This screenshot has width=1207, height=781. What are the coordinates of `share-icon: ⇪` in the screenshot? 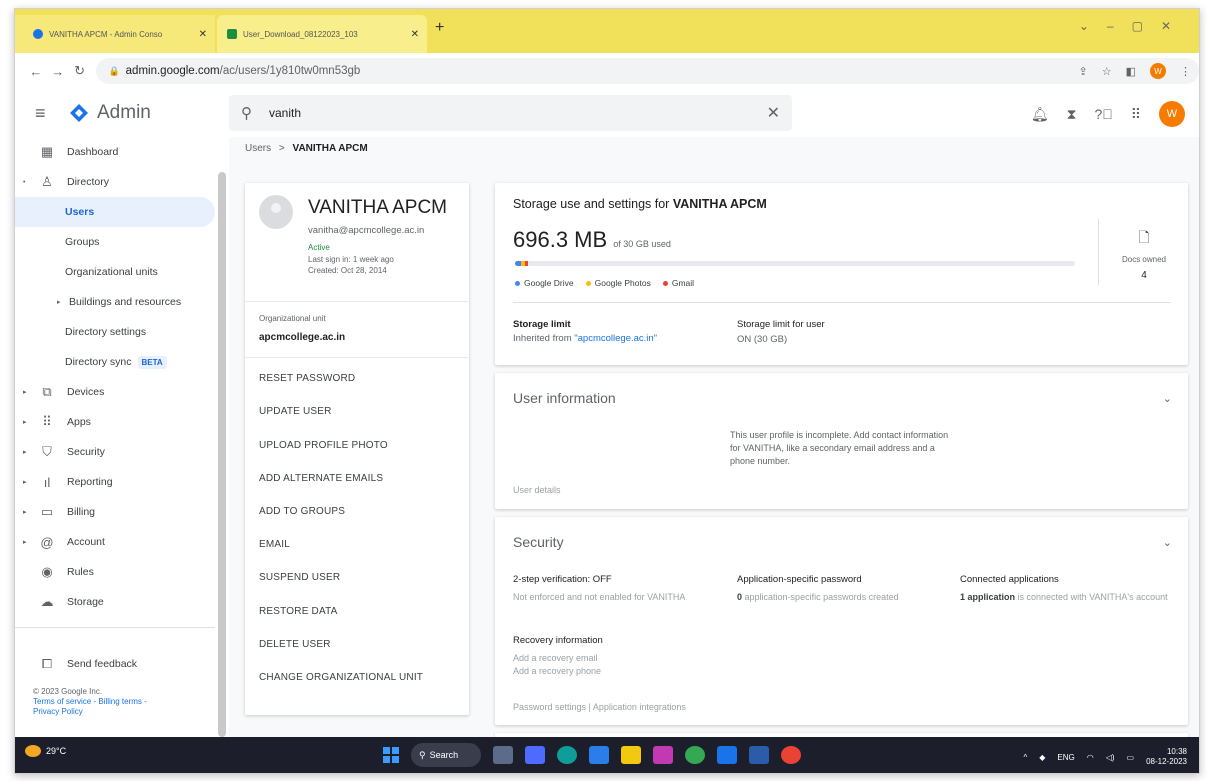 It's located at (1083, 71).